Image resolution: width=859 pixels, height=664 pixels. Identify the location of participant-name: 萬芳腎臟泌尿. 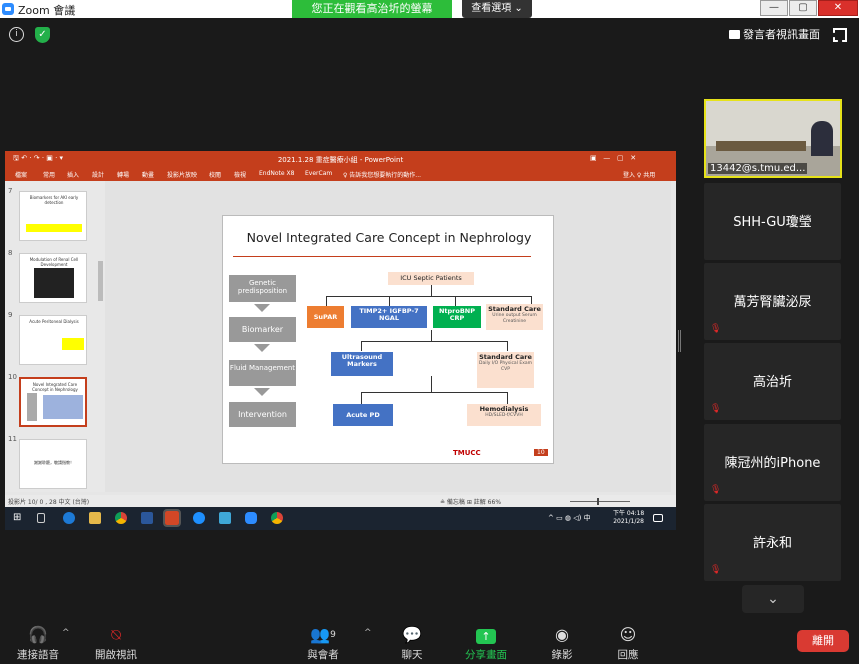
(772, 302).